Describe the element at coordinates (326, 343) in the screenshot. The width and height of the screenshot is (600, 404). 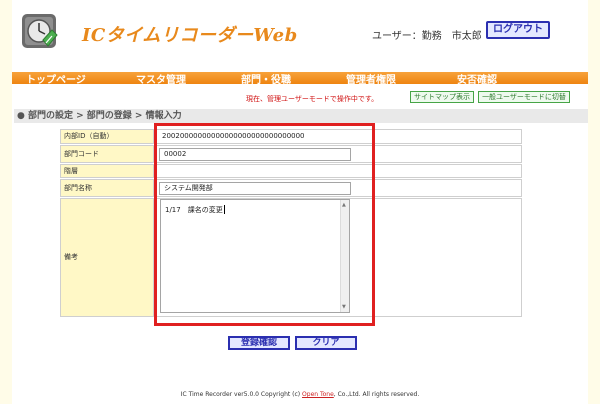
I see `clear-button: クリア` at that location.